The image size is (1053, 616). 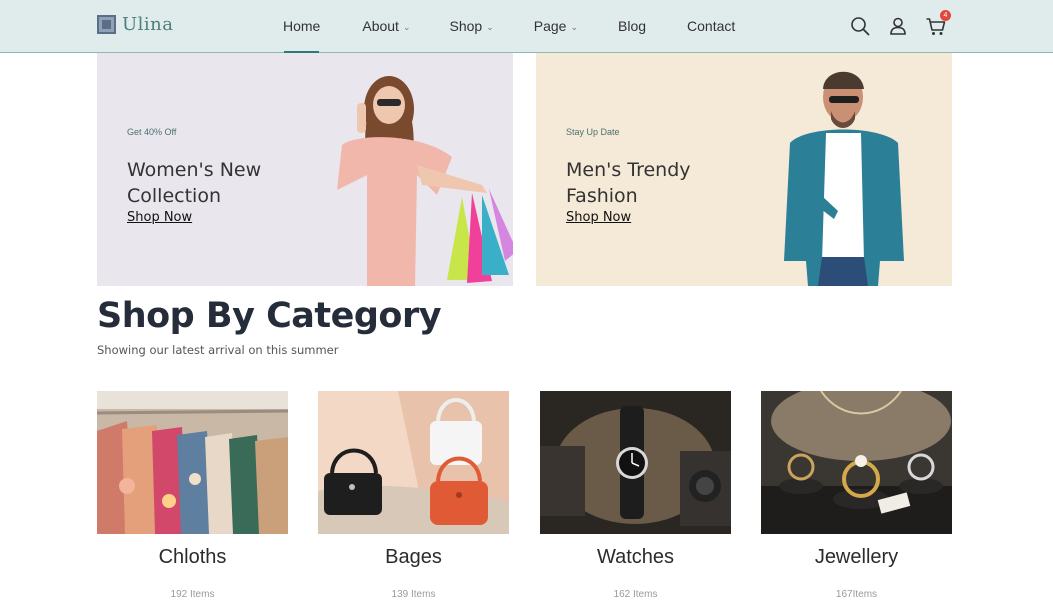 I want to click on nav-item-shop: Shop ⌄, so click(x=472, y=26).